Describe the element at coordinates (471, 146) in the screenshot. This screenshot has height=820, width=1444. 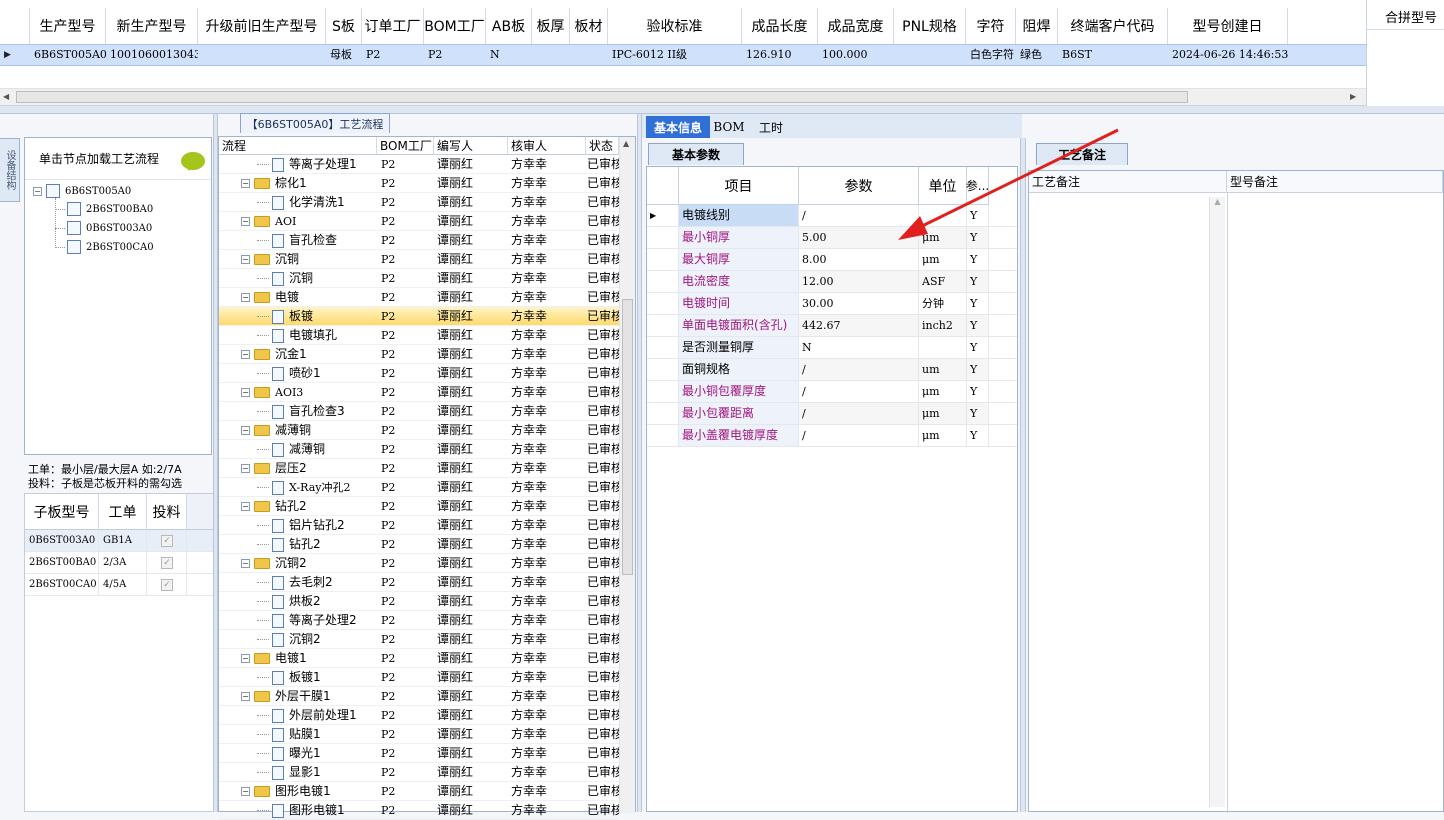
I see `col-writer: 编写人` at that location.